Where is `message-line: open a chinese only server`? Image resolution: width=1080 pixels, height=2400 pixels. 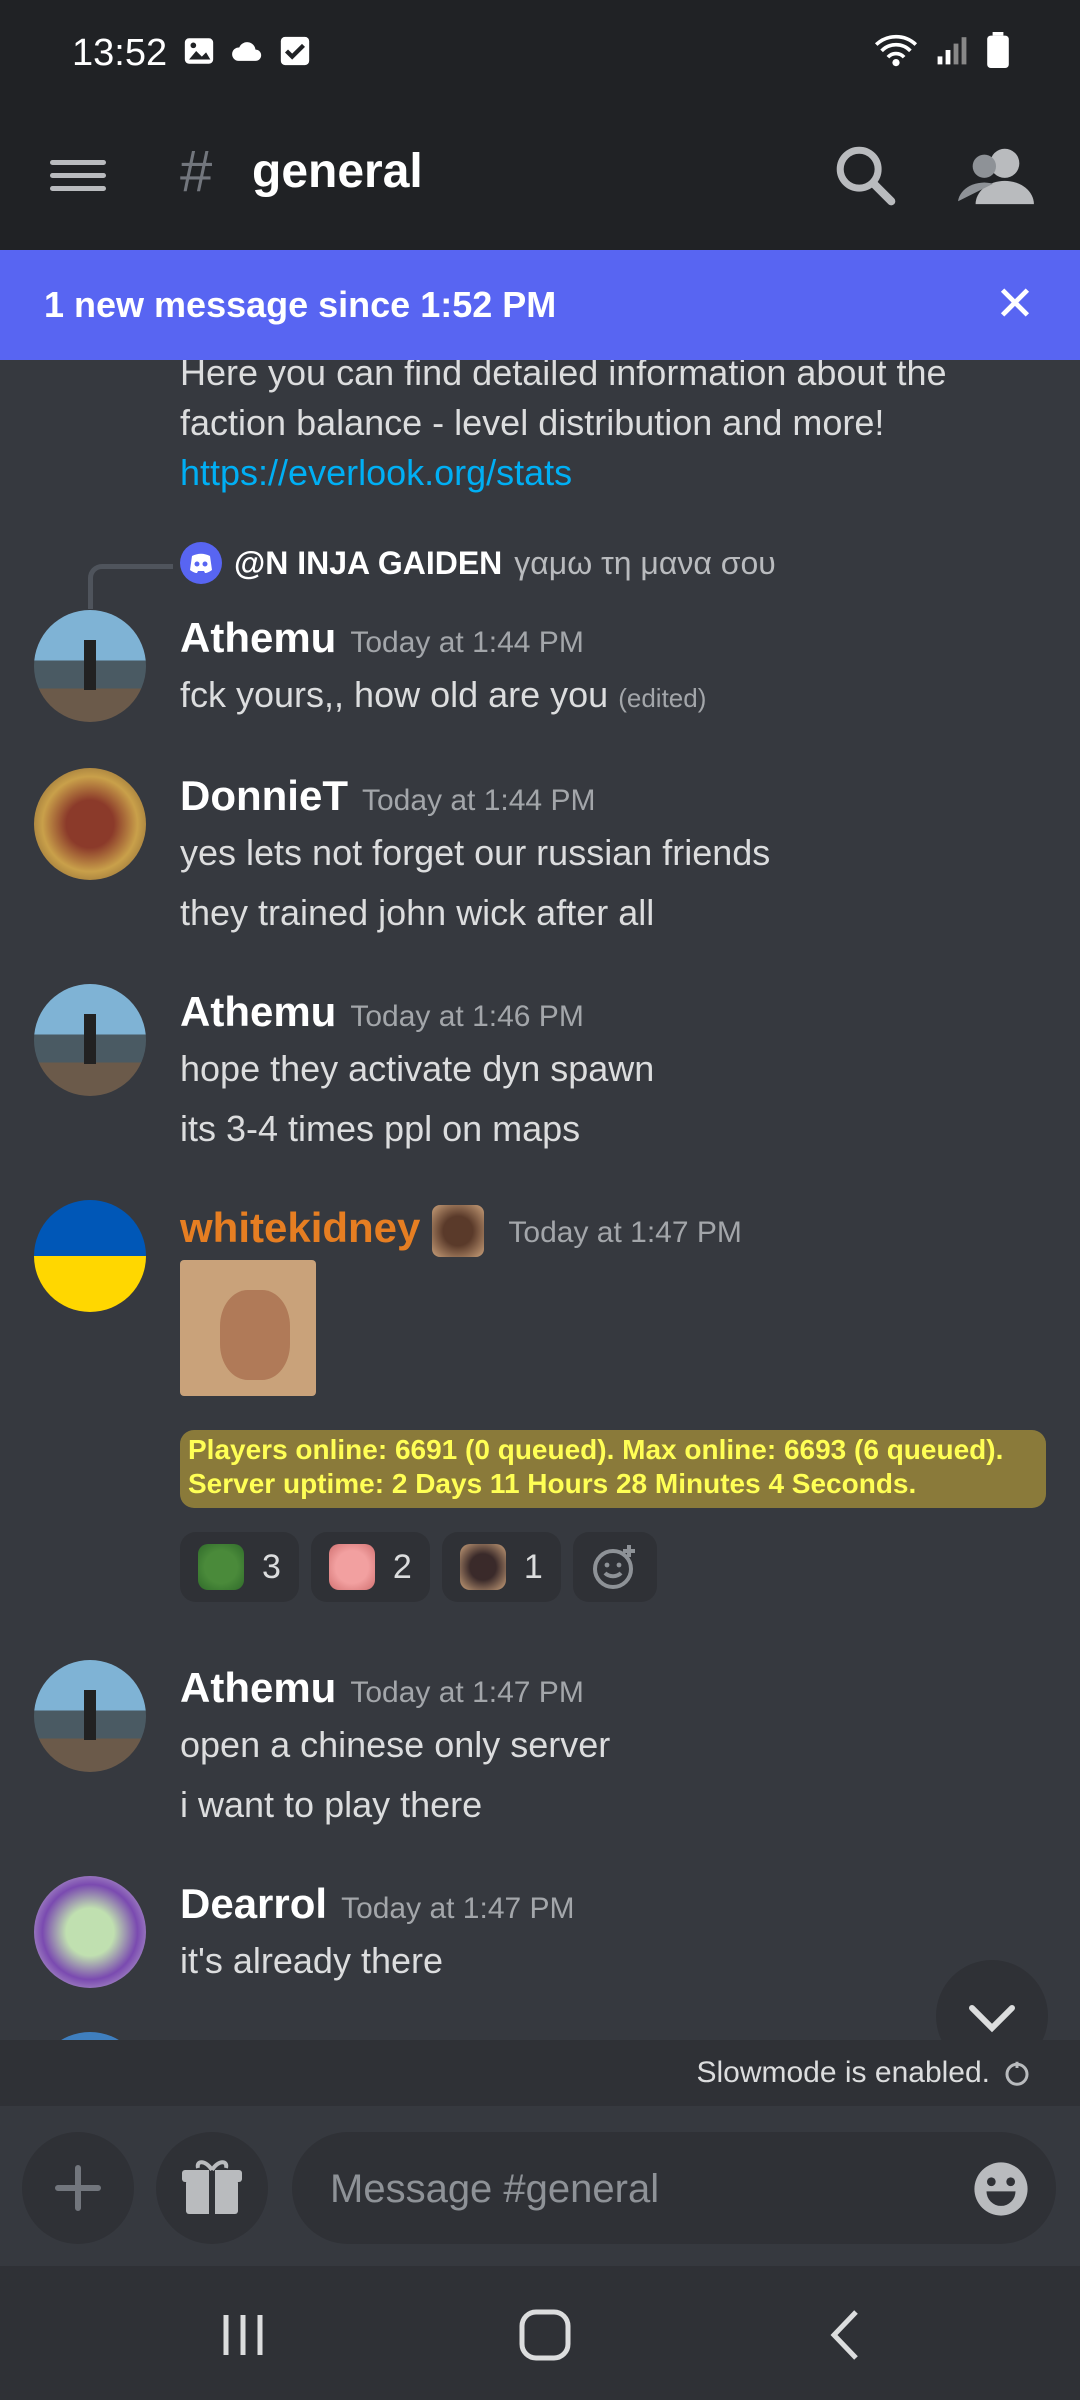 message-line: open a chinese only server is located at coordinates (395, 1744).